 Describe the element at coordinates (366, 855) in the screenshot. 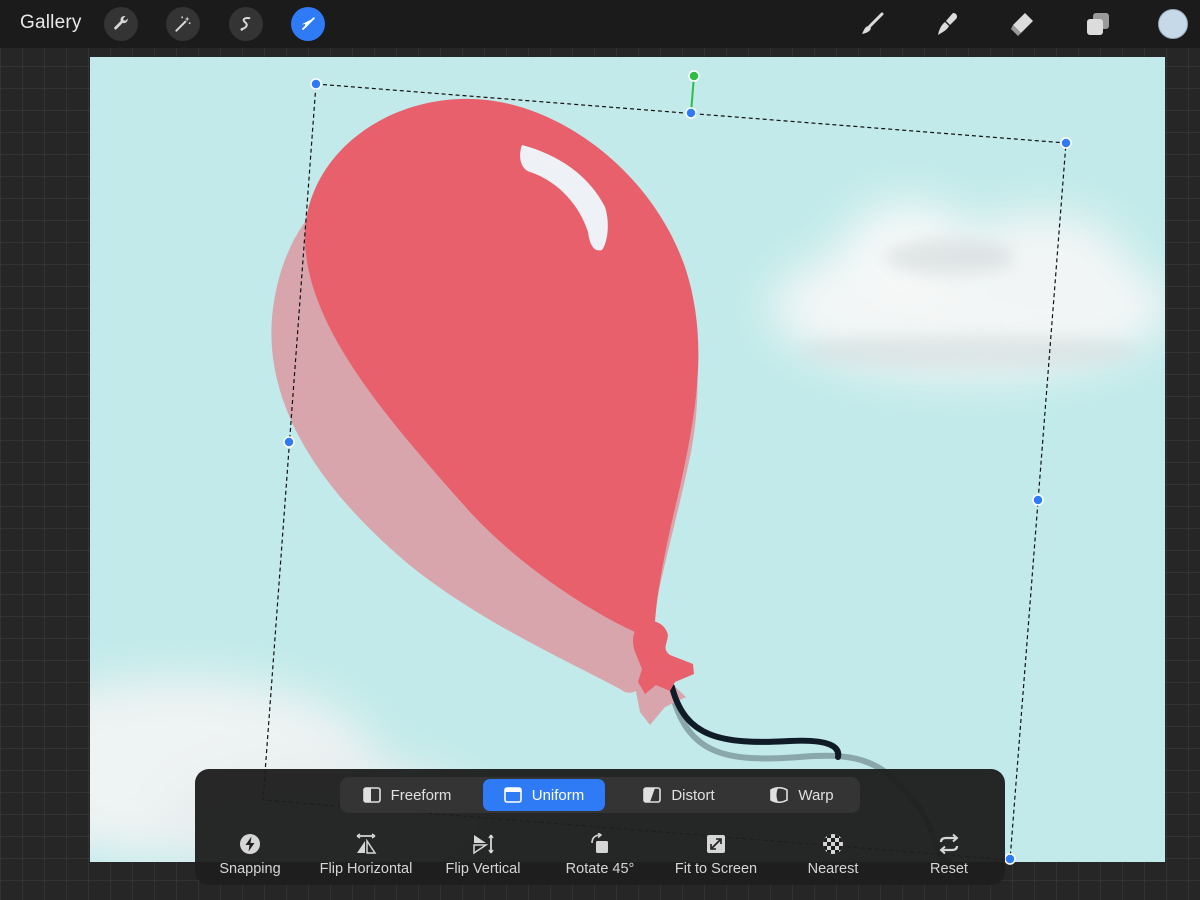

I see `flip-horizontal-button: Flip Horizontal` at that location.